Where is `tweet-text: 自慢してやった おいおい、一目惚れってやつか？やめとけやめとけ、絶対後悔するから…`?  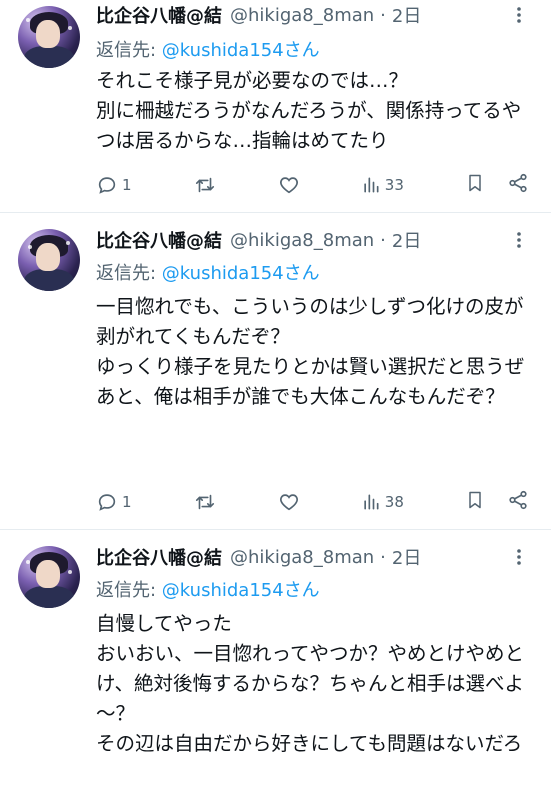 tweet-text: 自慢してやった おいおい、一目惚れってやつか？やめとけやめとけ、絶対後悔するから… is located at coordinates (310, 683).